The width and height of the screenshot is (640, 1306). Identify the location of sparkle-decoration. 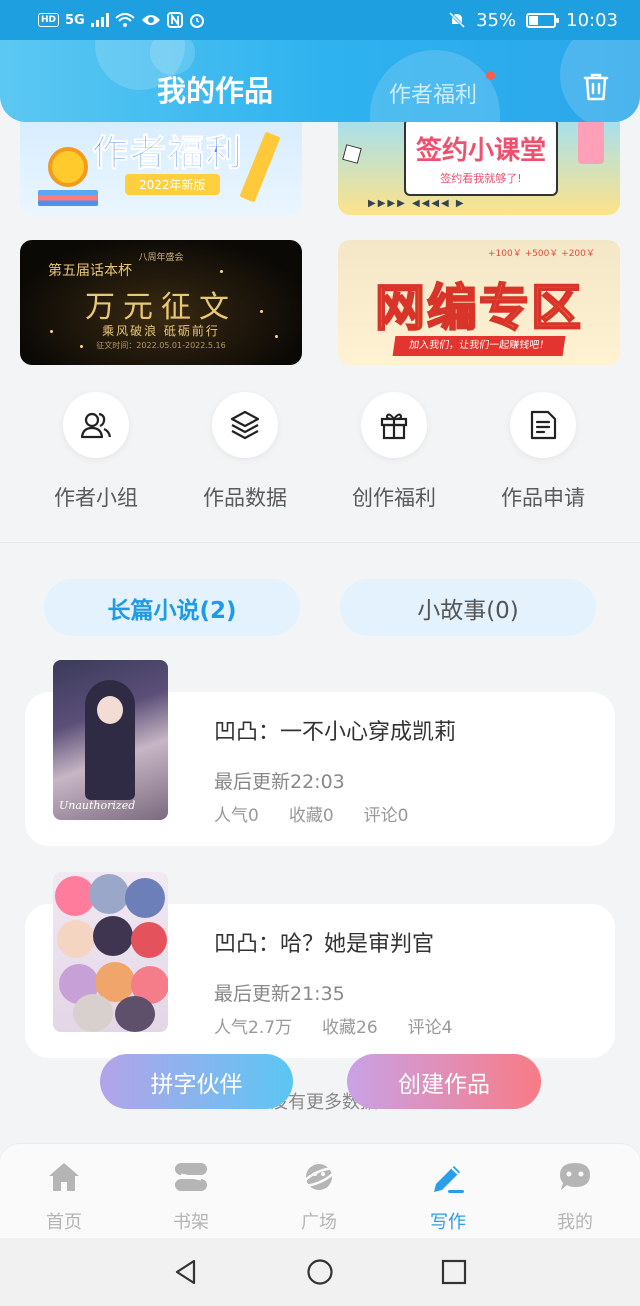
(221, 271).